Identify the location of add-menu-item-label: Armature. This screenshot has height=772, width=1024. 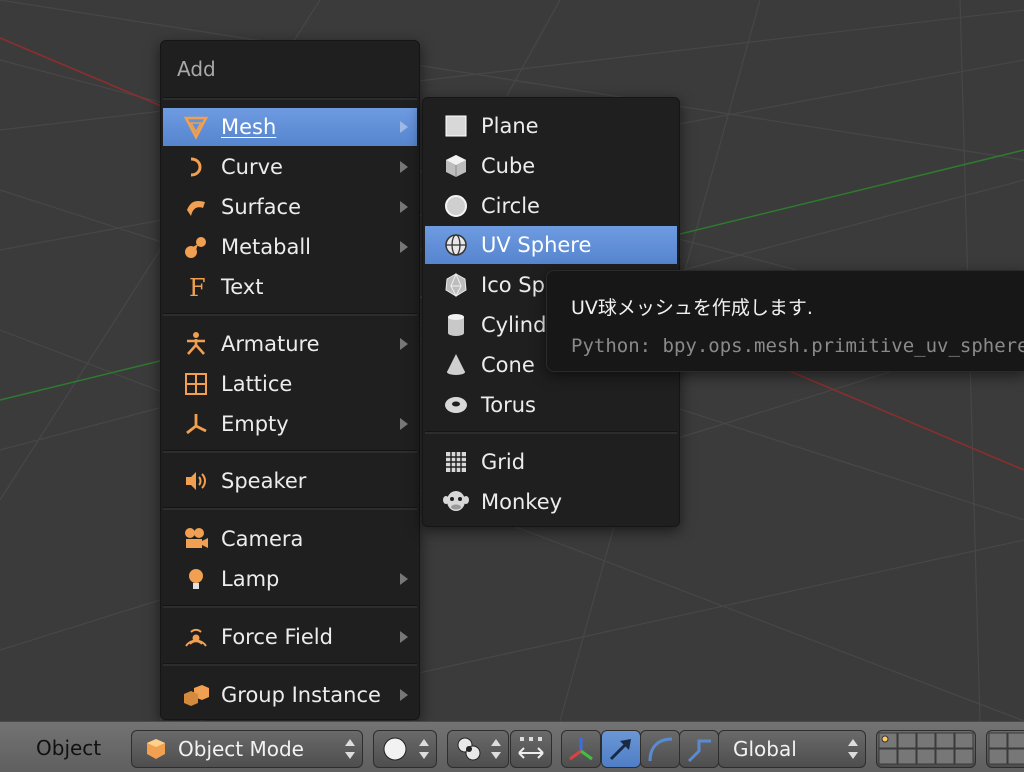
(270, 344).